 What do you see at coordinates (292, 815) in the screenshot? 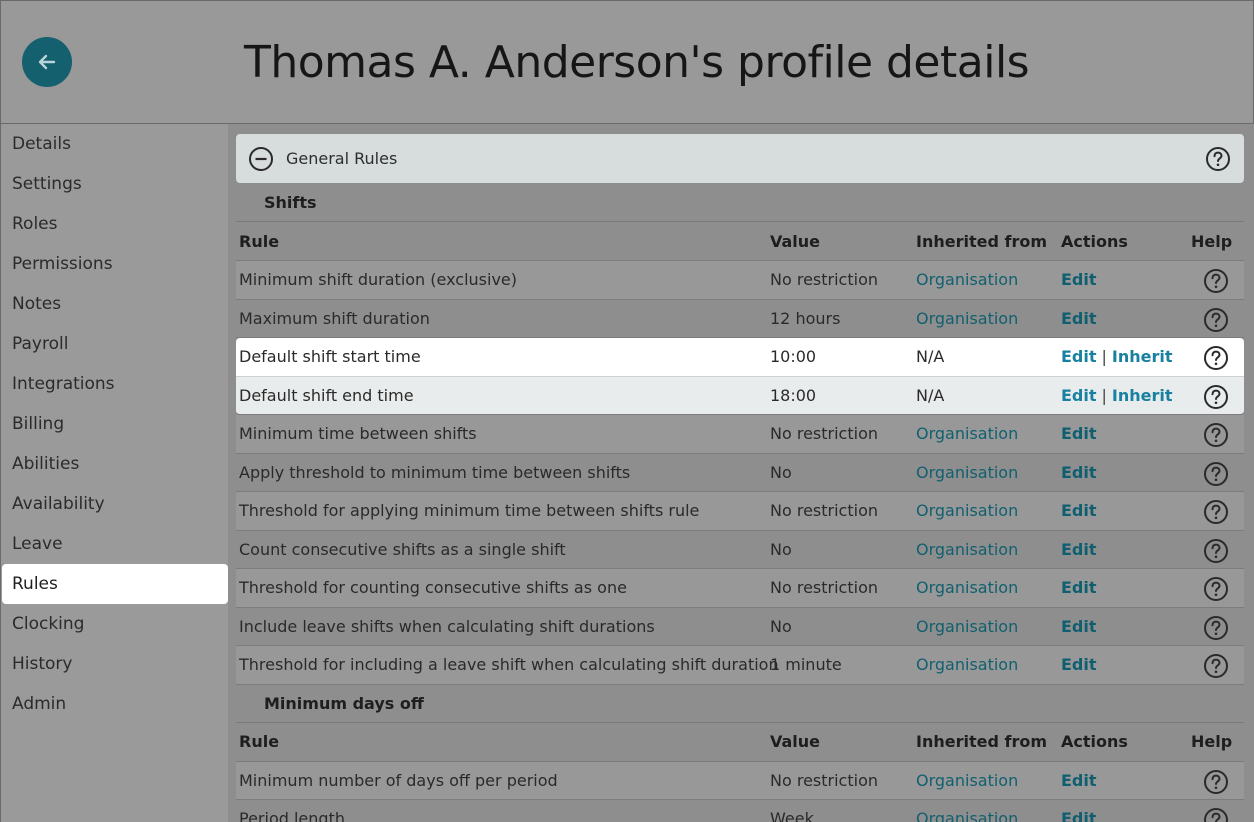
I see `rule-name: Period length` at bounding box center [292, 815].